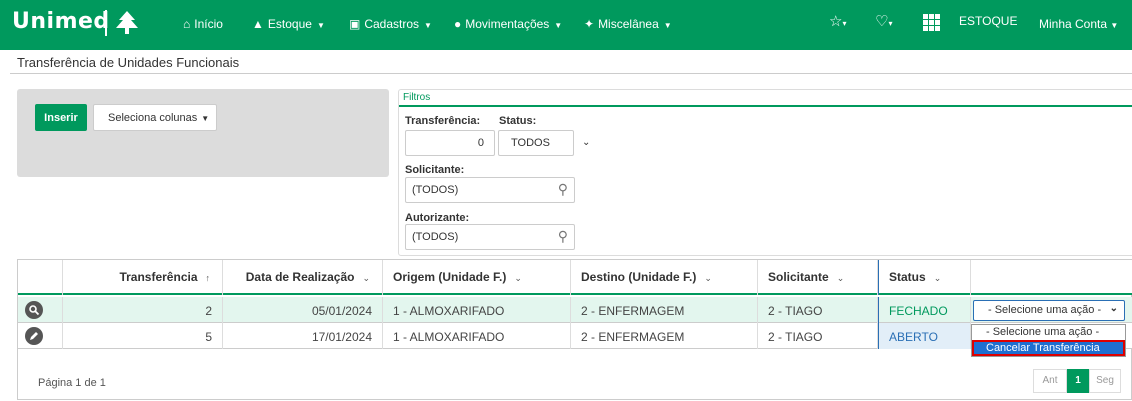 This screenshot has height=401, width=1132. What do you see at coordinates (303, 336) in the screenshot?
I see `cell-data: 17/01/2024` at bounding box center [303, 336].